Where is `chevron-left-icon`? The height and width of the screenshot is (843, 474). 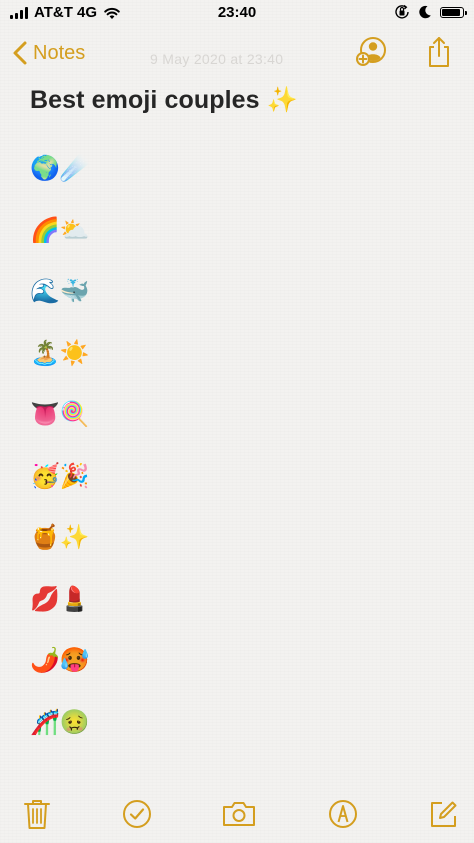
chevron-left-icon is located at coordinates (21, 53).